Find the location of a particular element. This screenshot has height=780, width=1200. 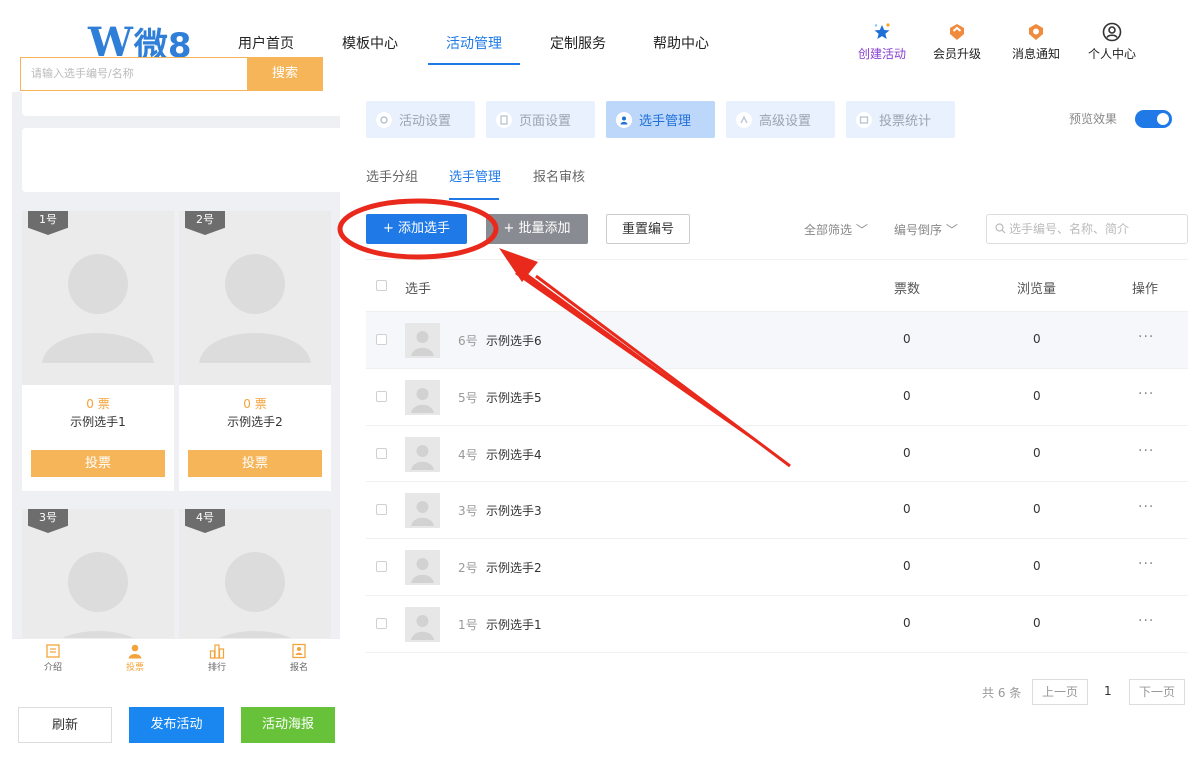

current-page: 1 is located at coordinates (1108, 691).